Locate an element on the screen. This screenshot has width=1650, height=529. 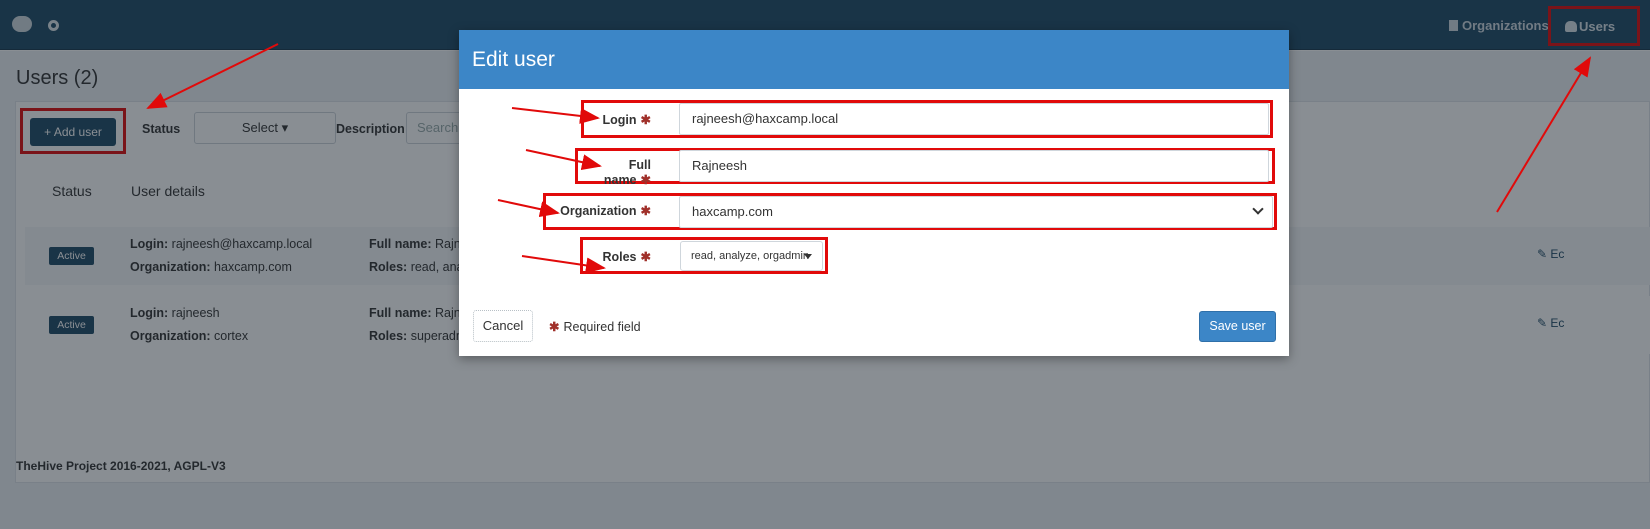
arrow-organization is located at coordinates (528, 208).